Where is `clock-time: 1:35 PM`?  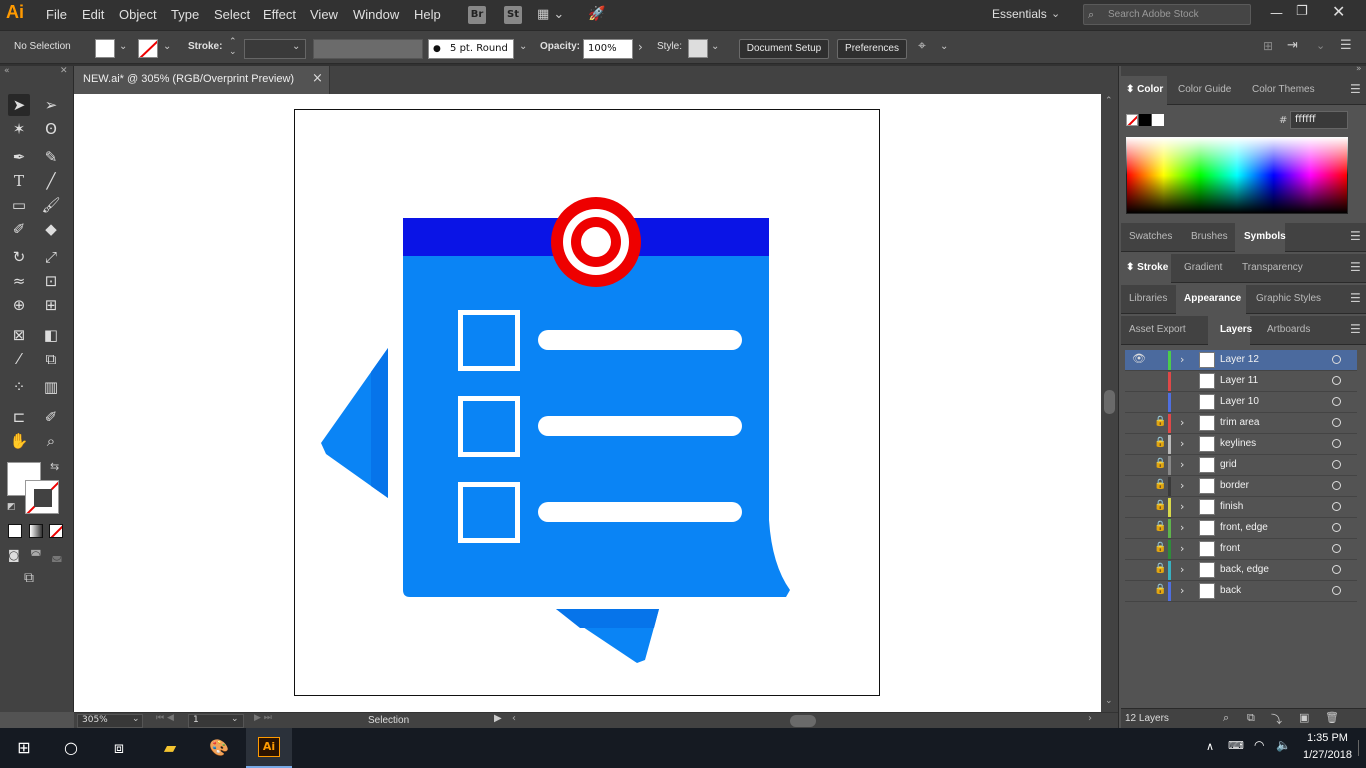
clock-time: 1:35 PM is located at coordinates (1327, 738).